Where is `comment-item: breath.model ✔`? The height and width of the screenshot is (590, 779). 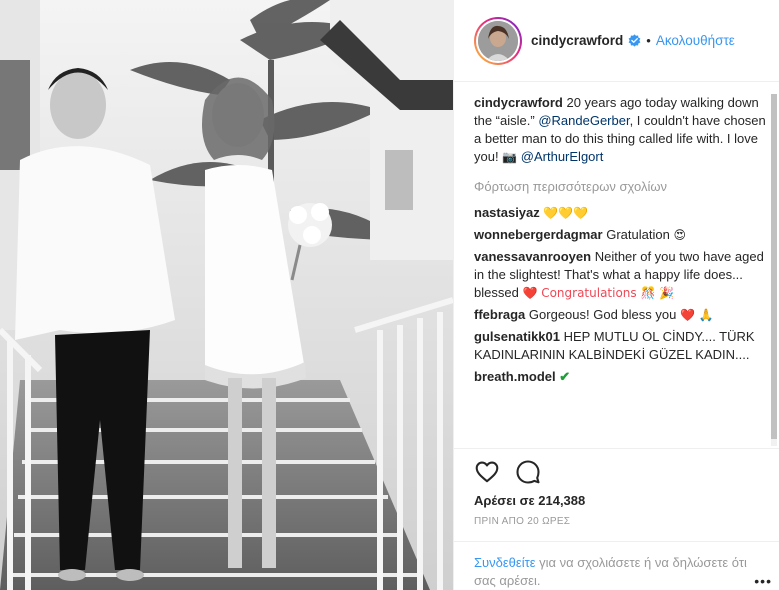 comment-item: breath.model ✔ is located at coordinates (622, 377).